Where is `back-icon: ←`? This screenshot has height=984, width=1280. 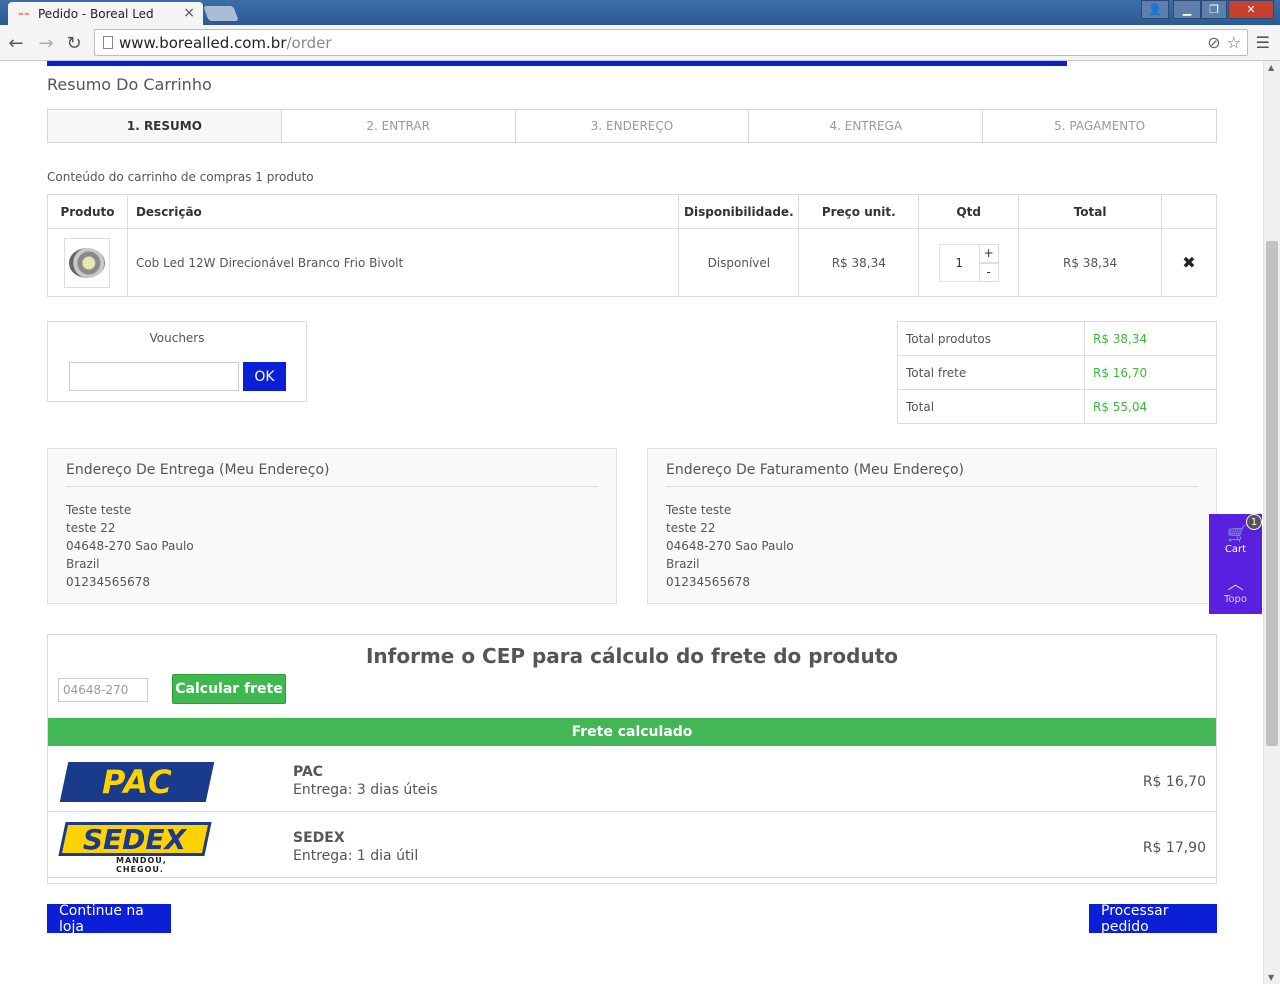 back-icon: ← is located at coordinates (16, 43).